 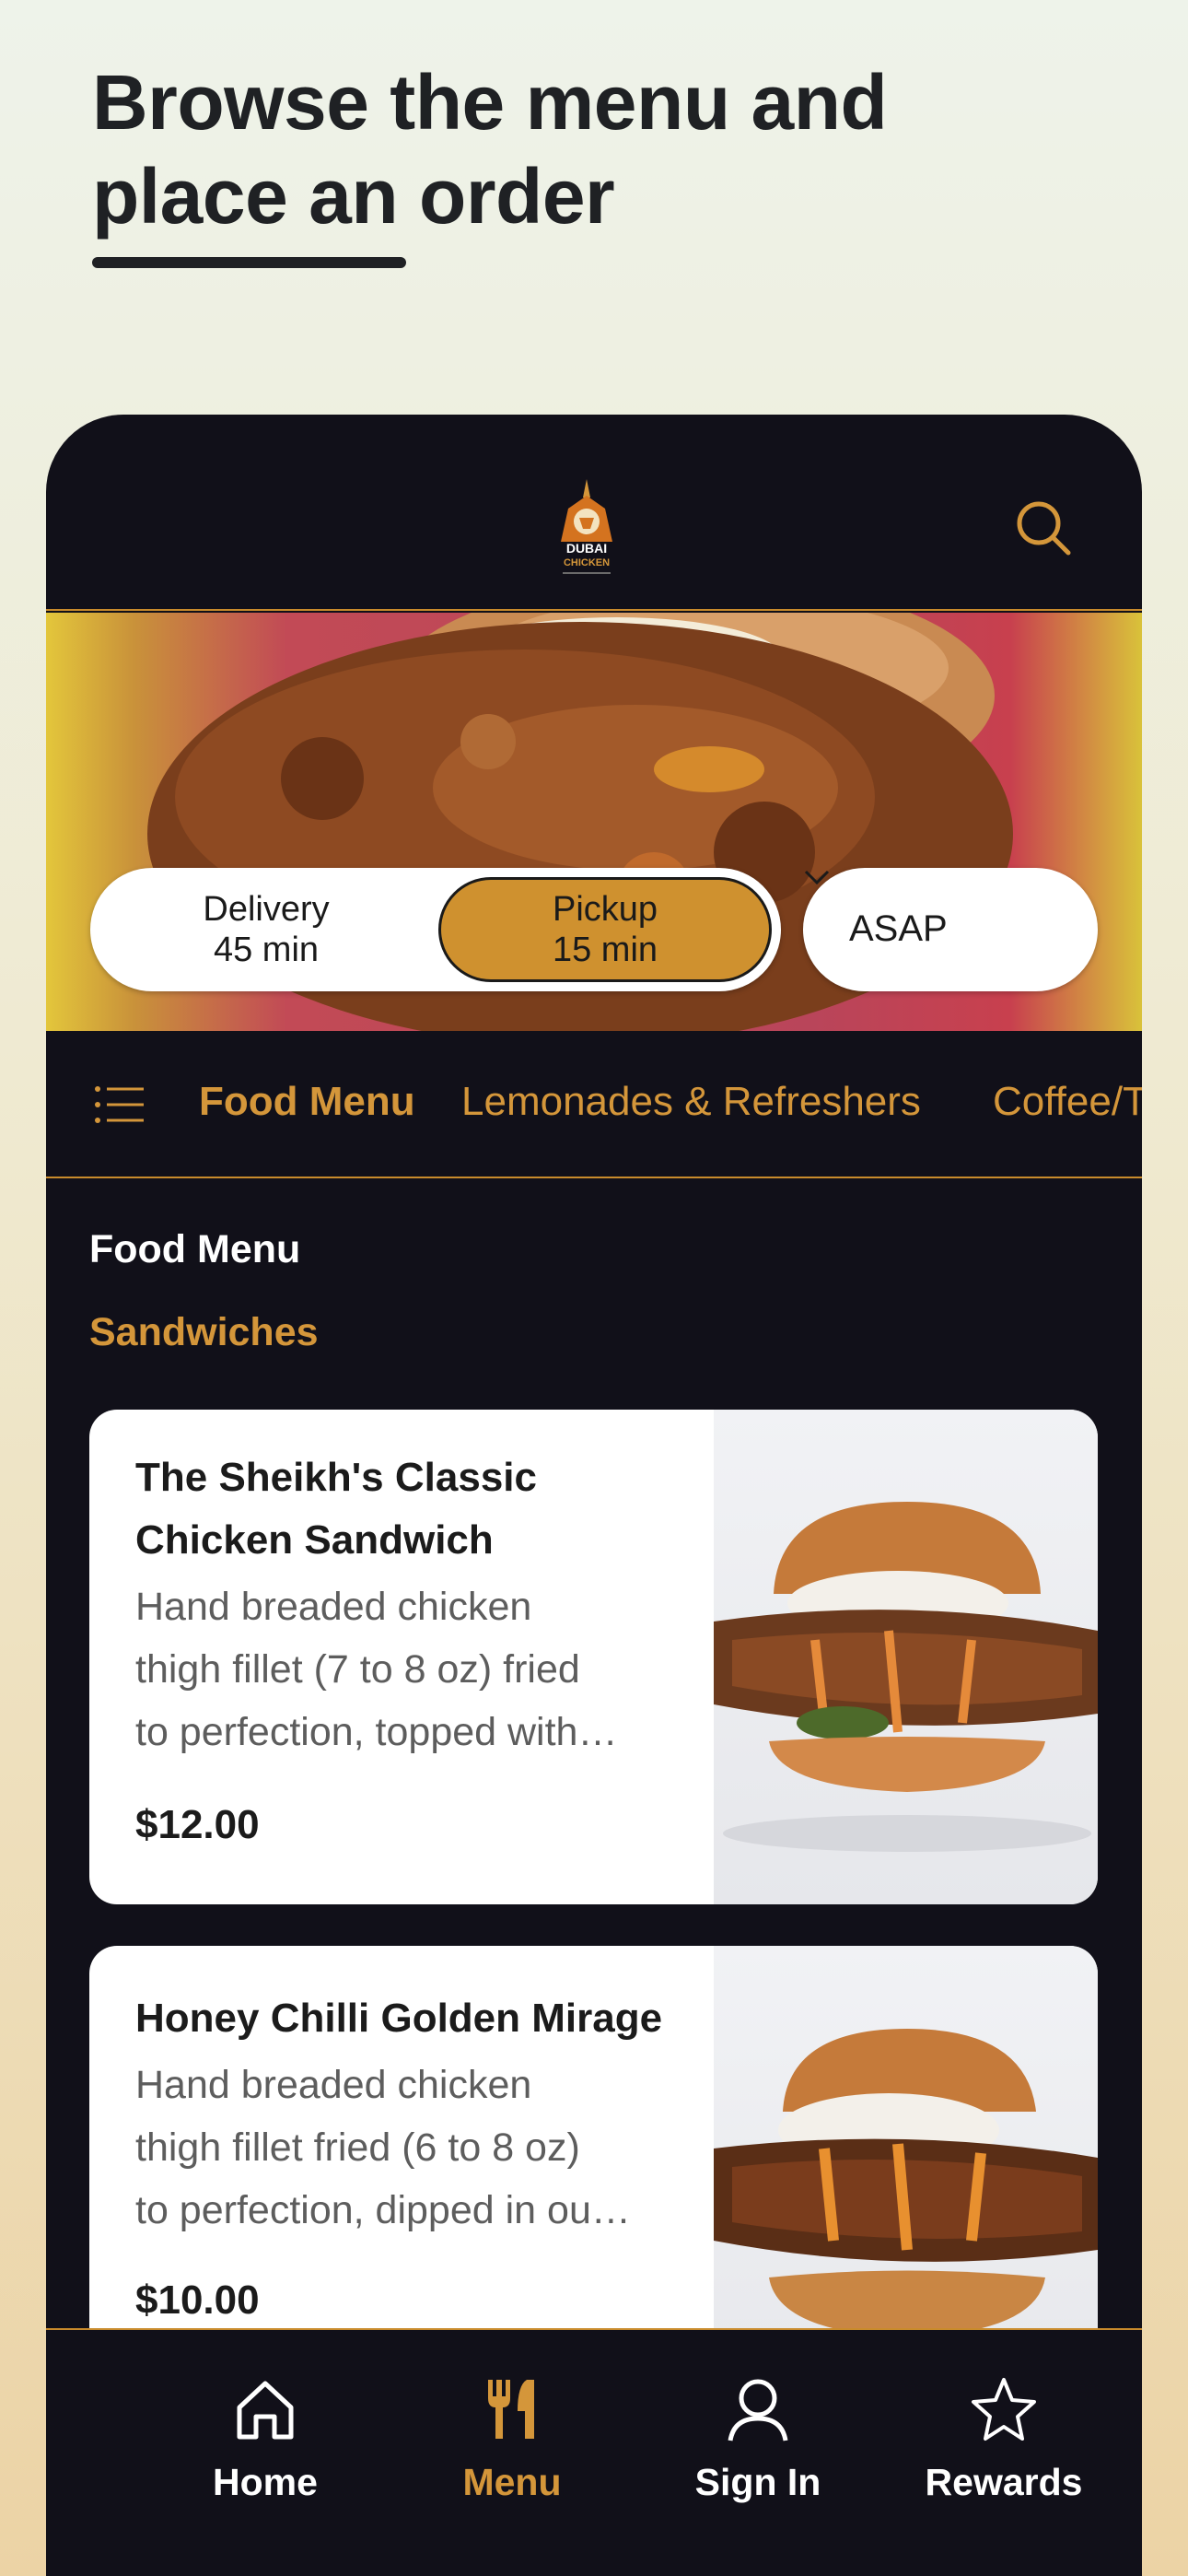 What do you see at coordinates (266, 929) in the screenshot?
I see `delivery-option: Delivery 45 min` at bounding box center [266, 929].